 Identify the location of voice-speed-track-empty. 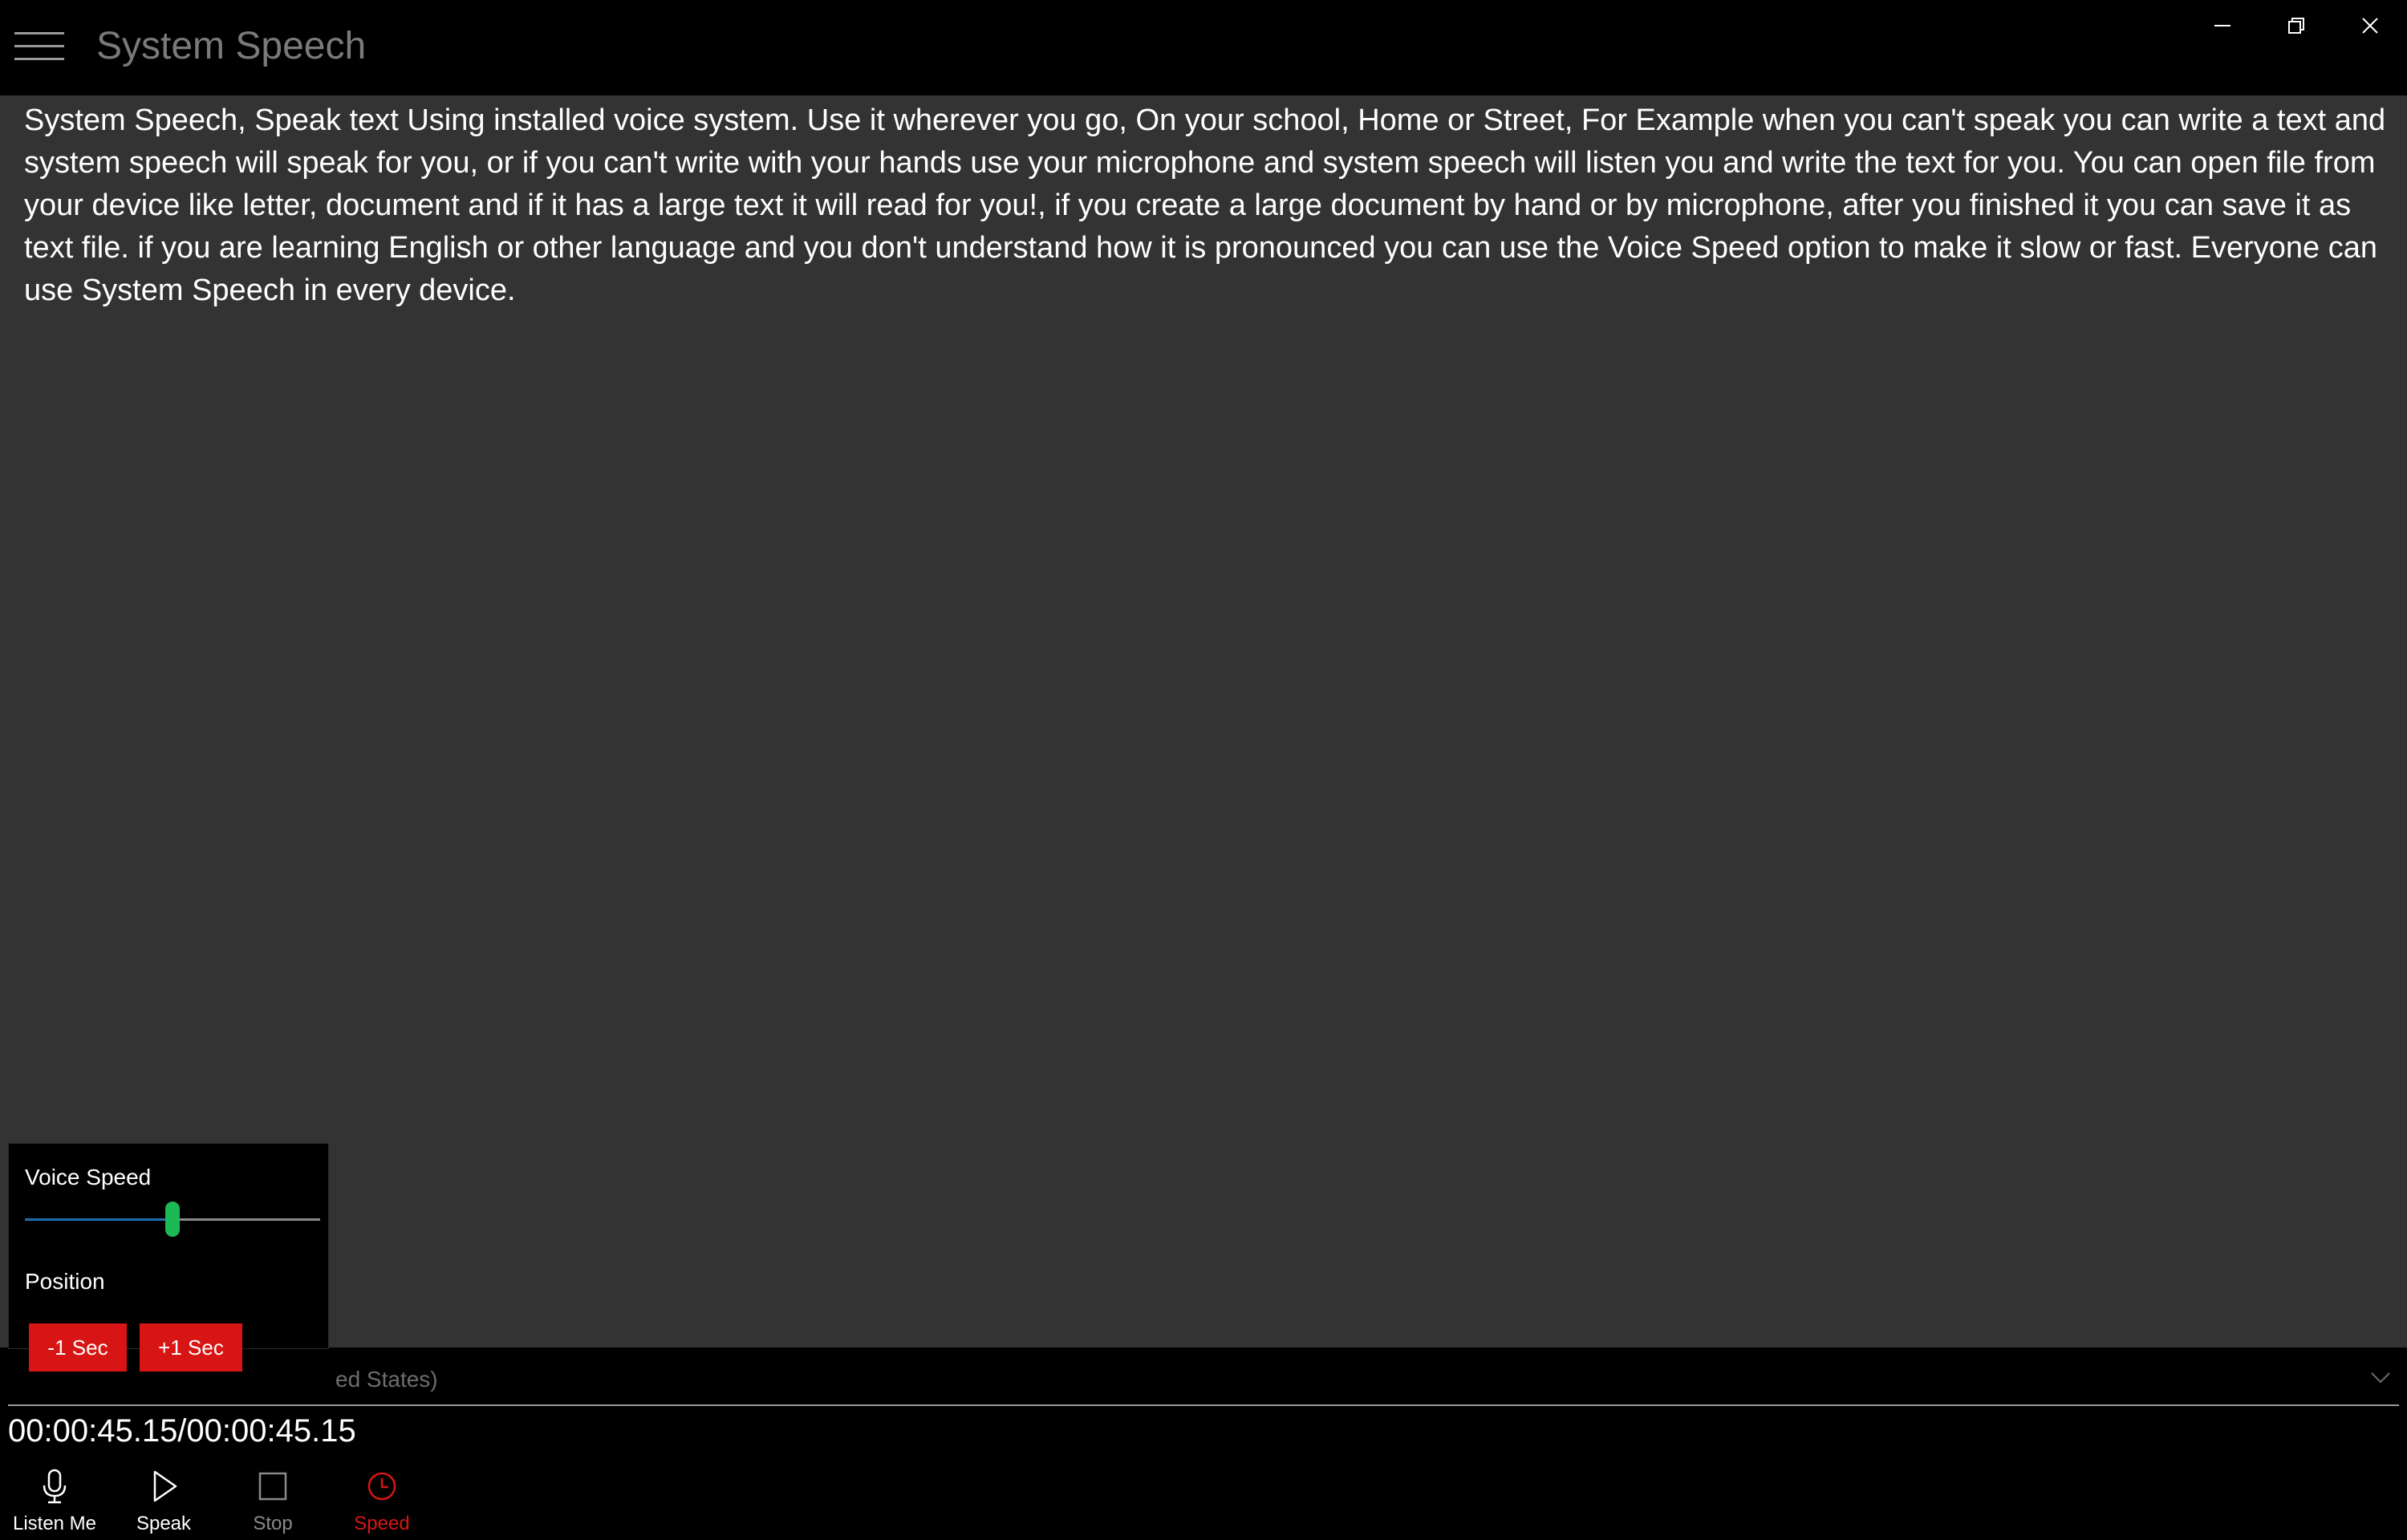
(250, 1219).